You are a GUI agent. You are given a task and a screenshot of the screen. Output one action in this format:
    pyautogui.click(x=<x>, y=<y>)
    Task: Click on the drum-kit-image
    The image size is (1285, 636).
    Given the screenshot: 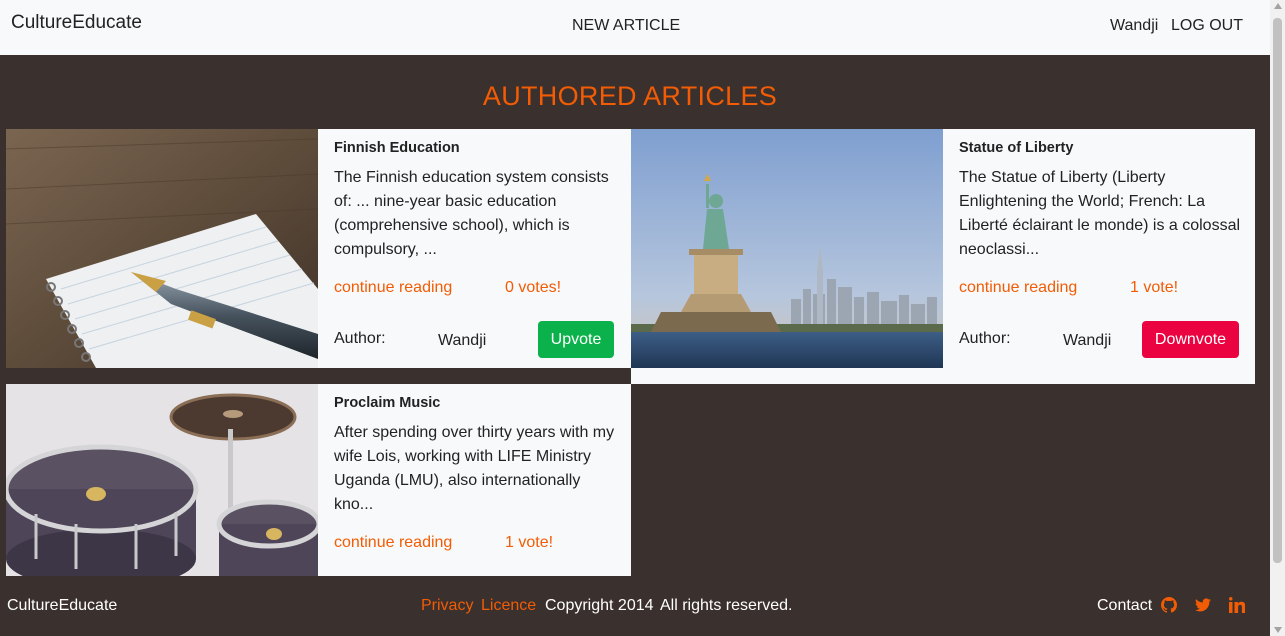 What is the action you would take?
    pyautogui.click(x=162, y=480)
    